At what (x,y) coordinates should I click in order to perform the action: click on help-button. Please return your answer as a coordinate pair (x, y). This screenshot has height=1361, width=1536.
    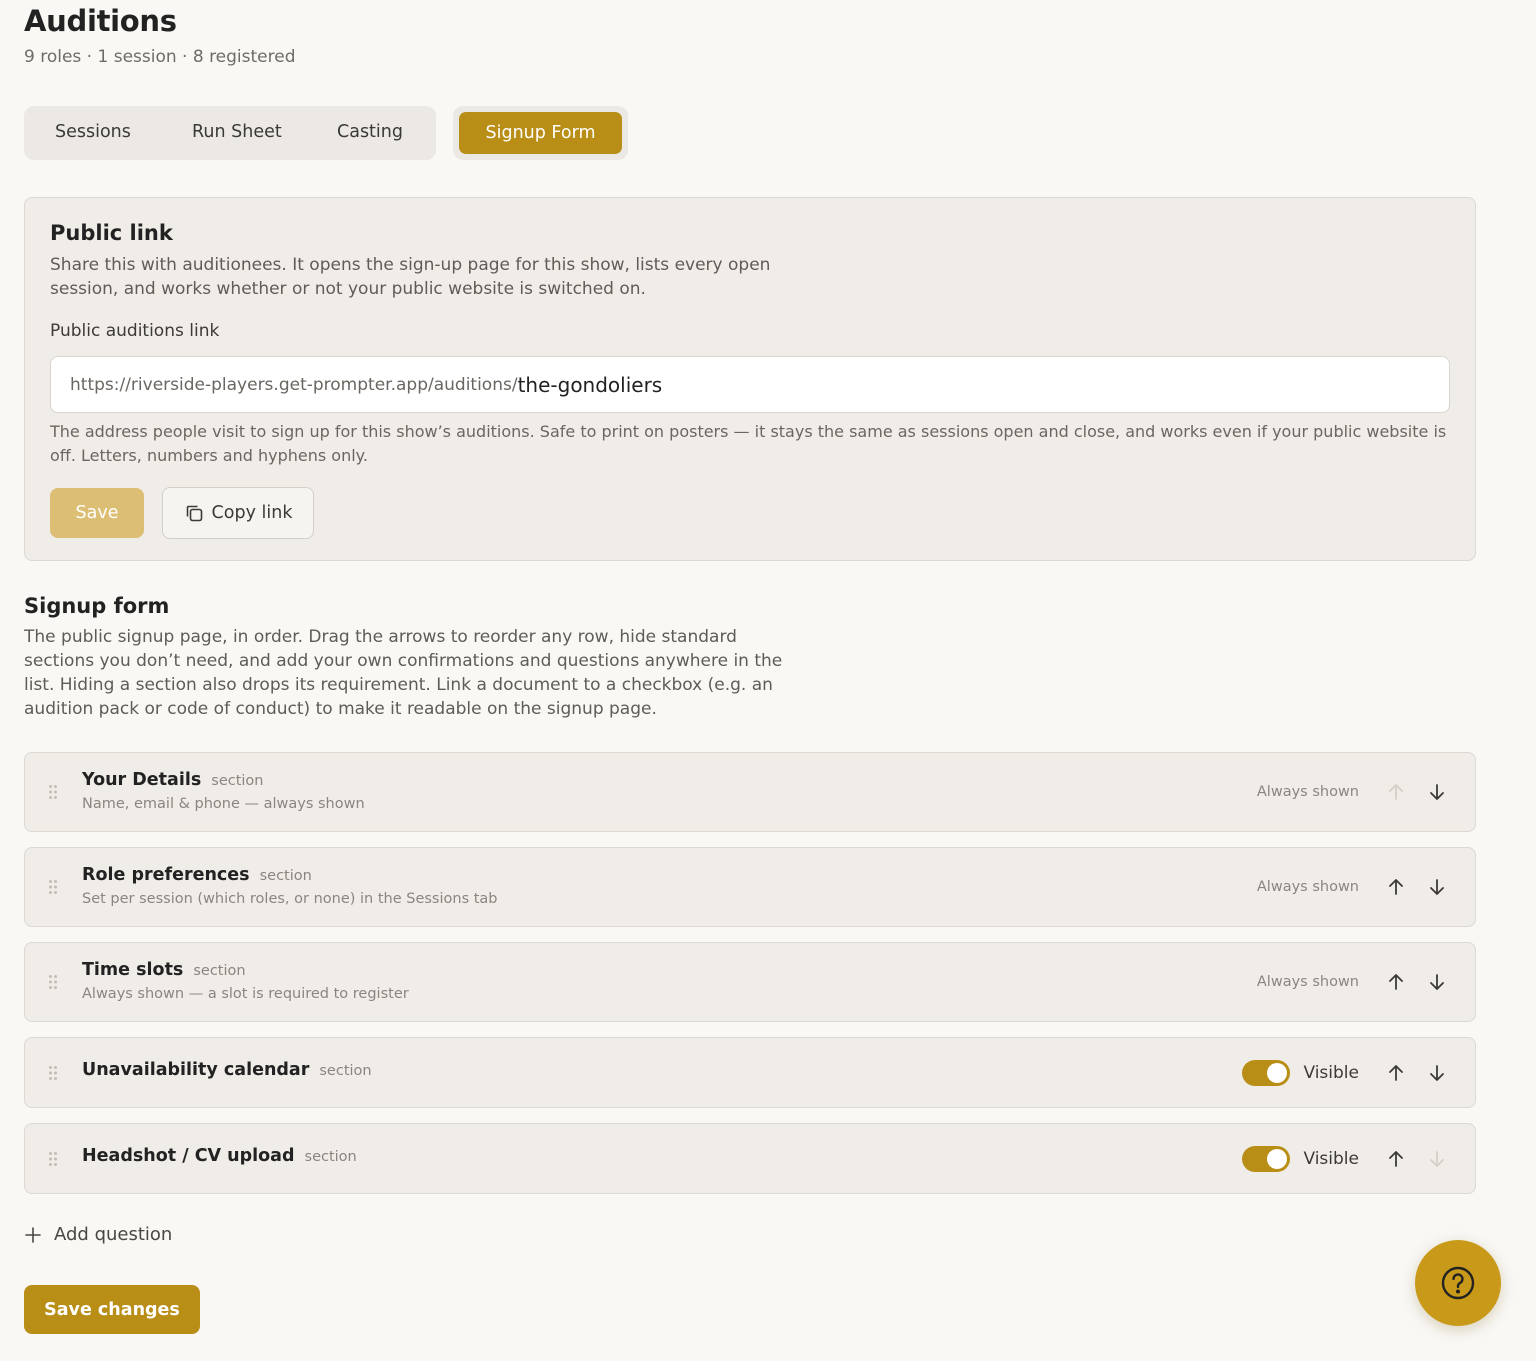
    Looking at the image, I should click on (1458, 1283).